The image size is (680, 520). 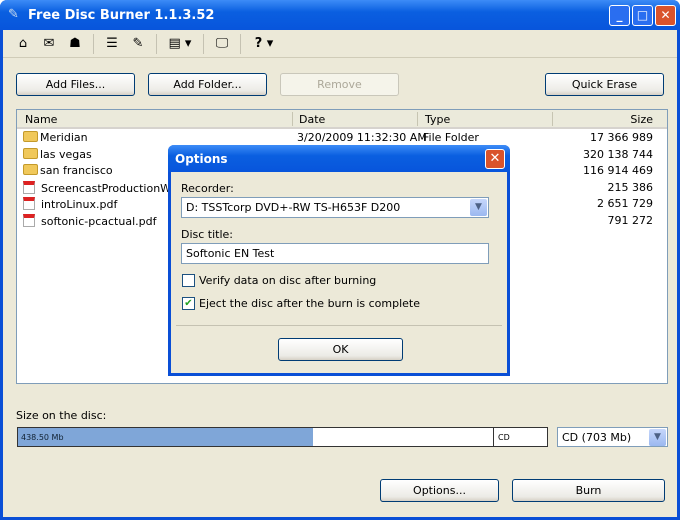 What do you see at coordinates (121, 15) in the screenshot?
I see `window-title: Free Disc Burner 1.1.3.52` at bounding box center [121, 15].